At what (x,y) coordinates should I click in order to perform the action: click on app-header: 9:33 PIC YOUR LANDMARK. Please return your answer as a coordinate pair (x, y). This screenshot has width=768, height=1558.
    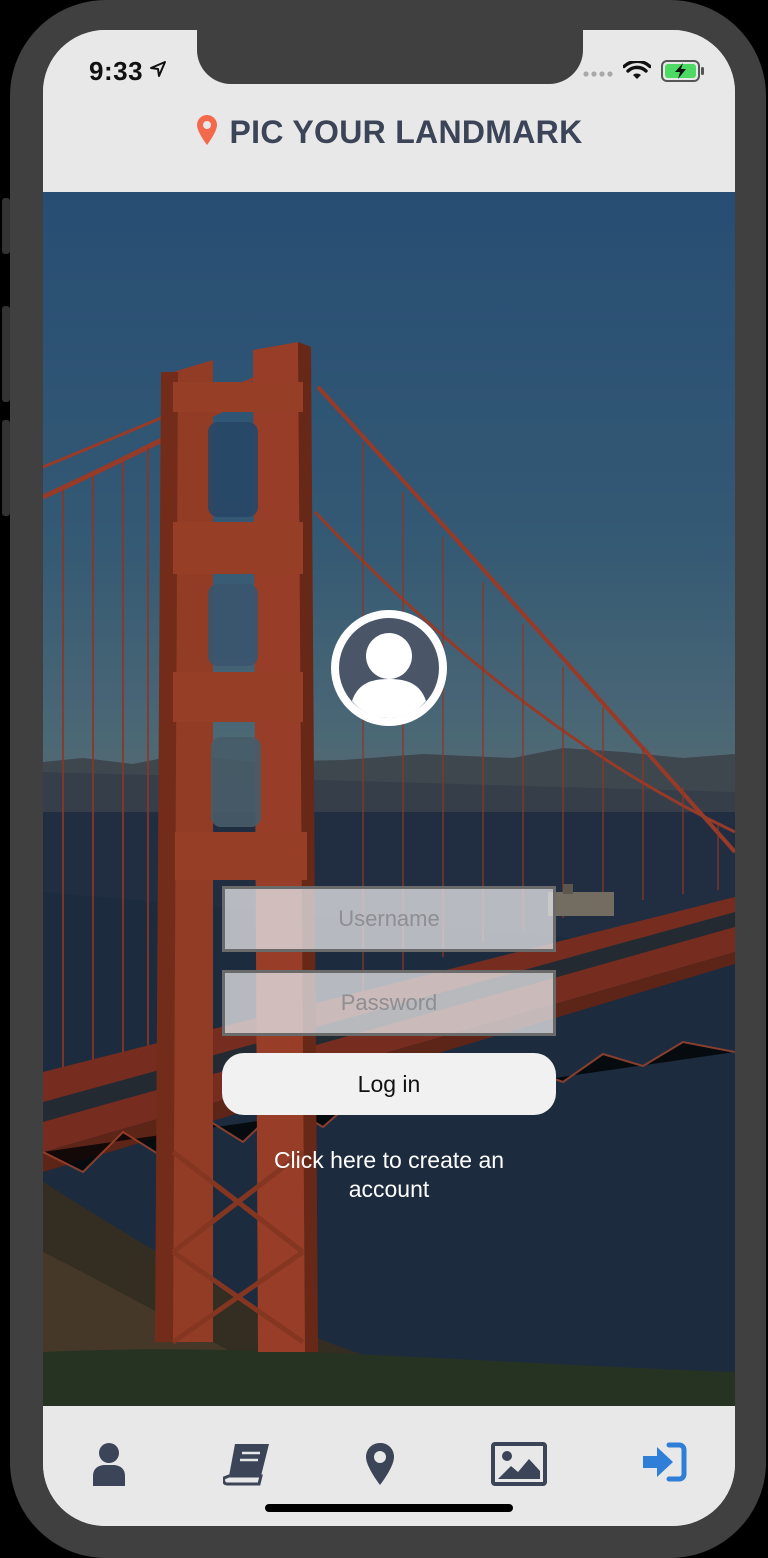
    Looking at the image, I should click on (389, 111).